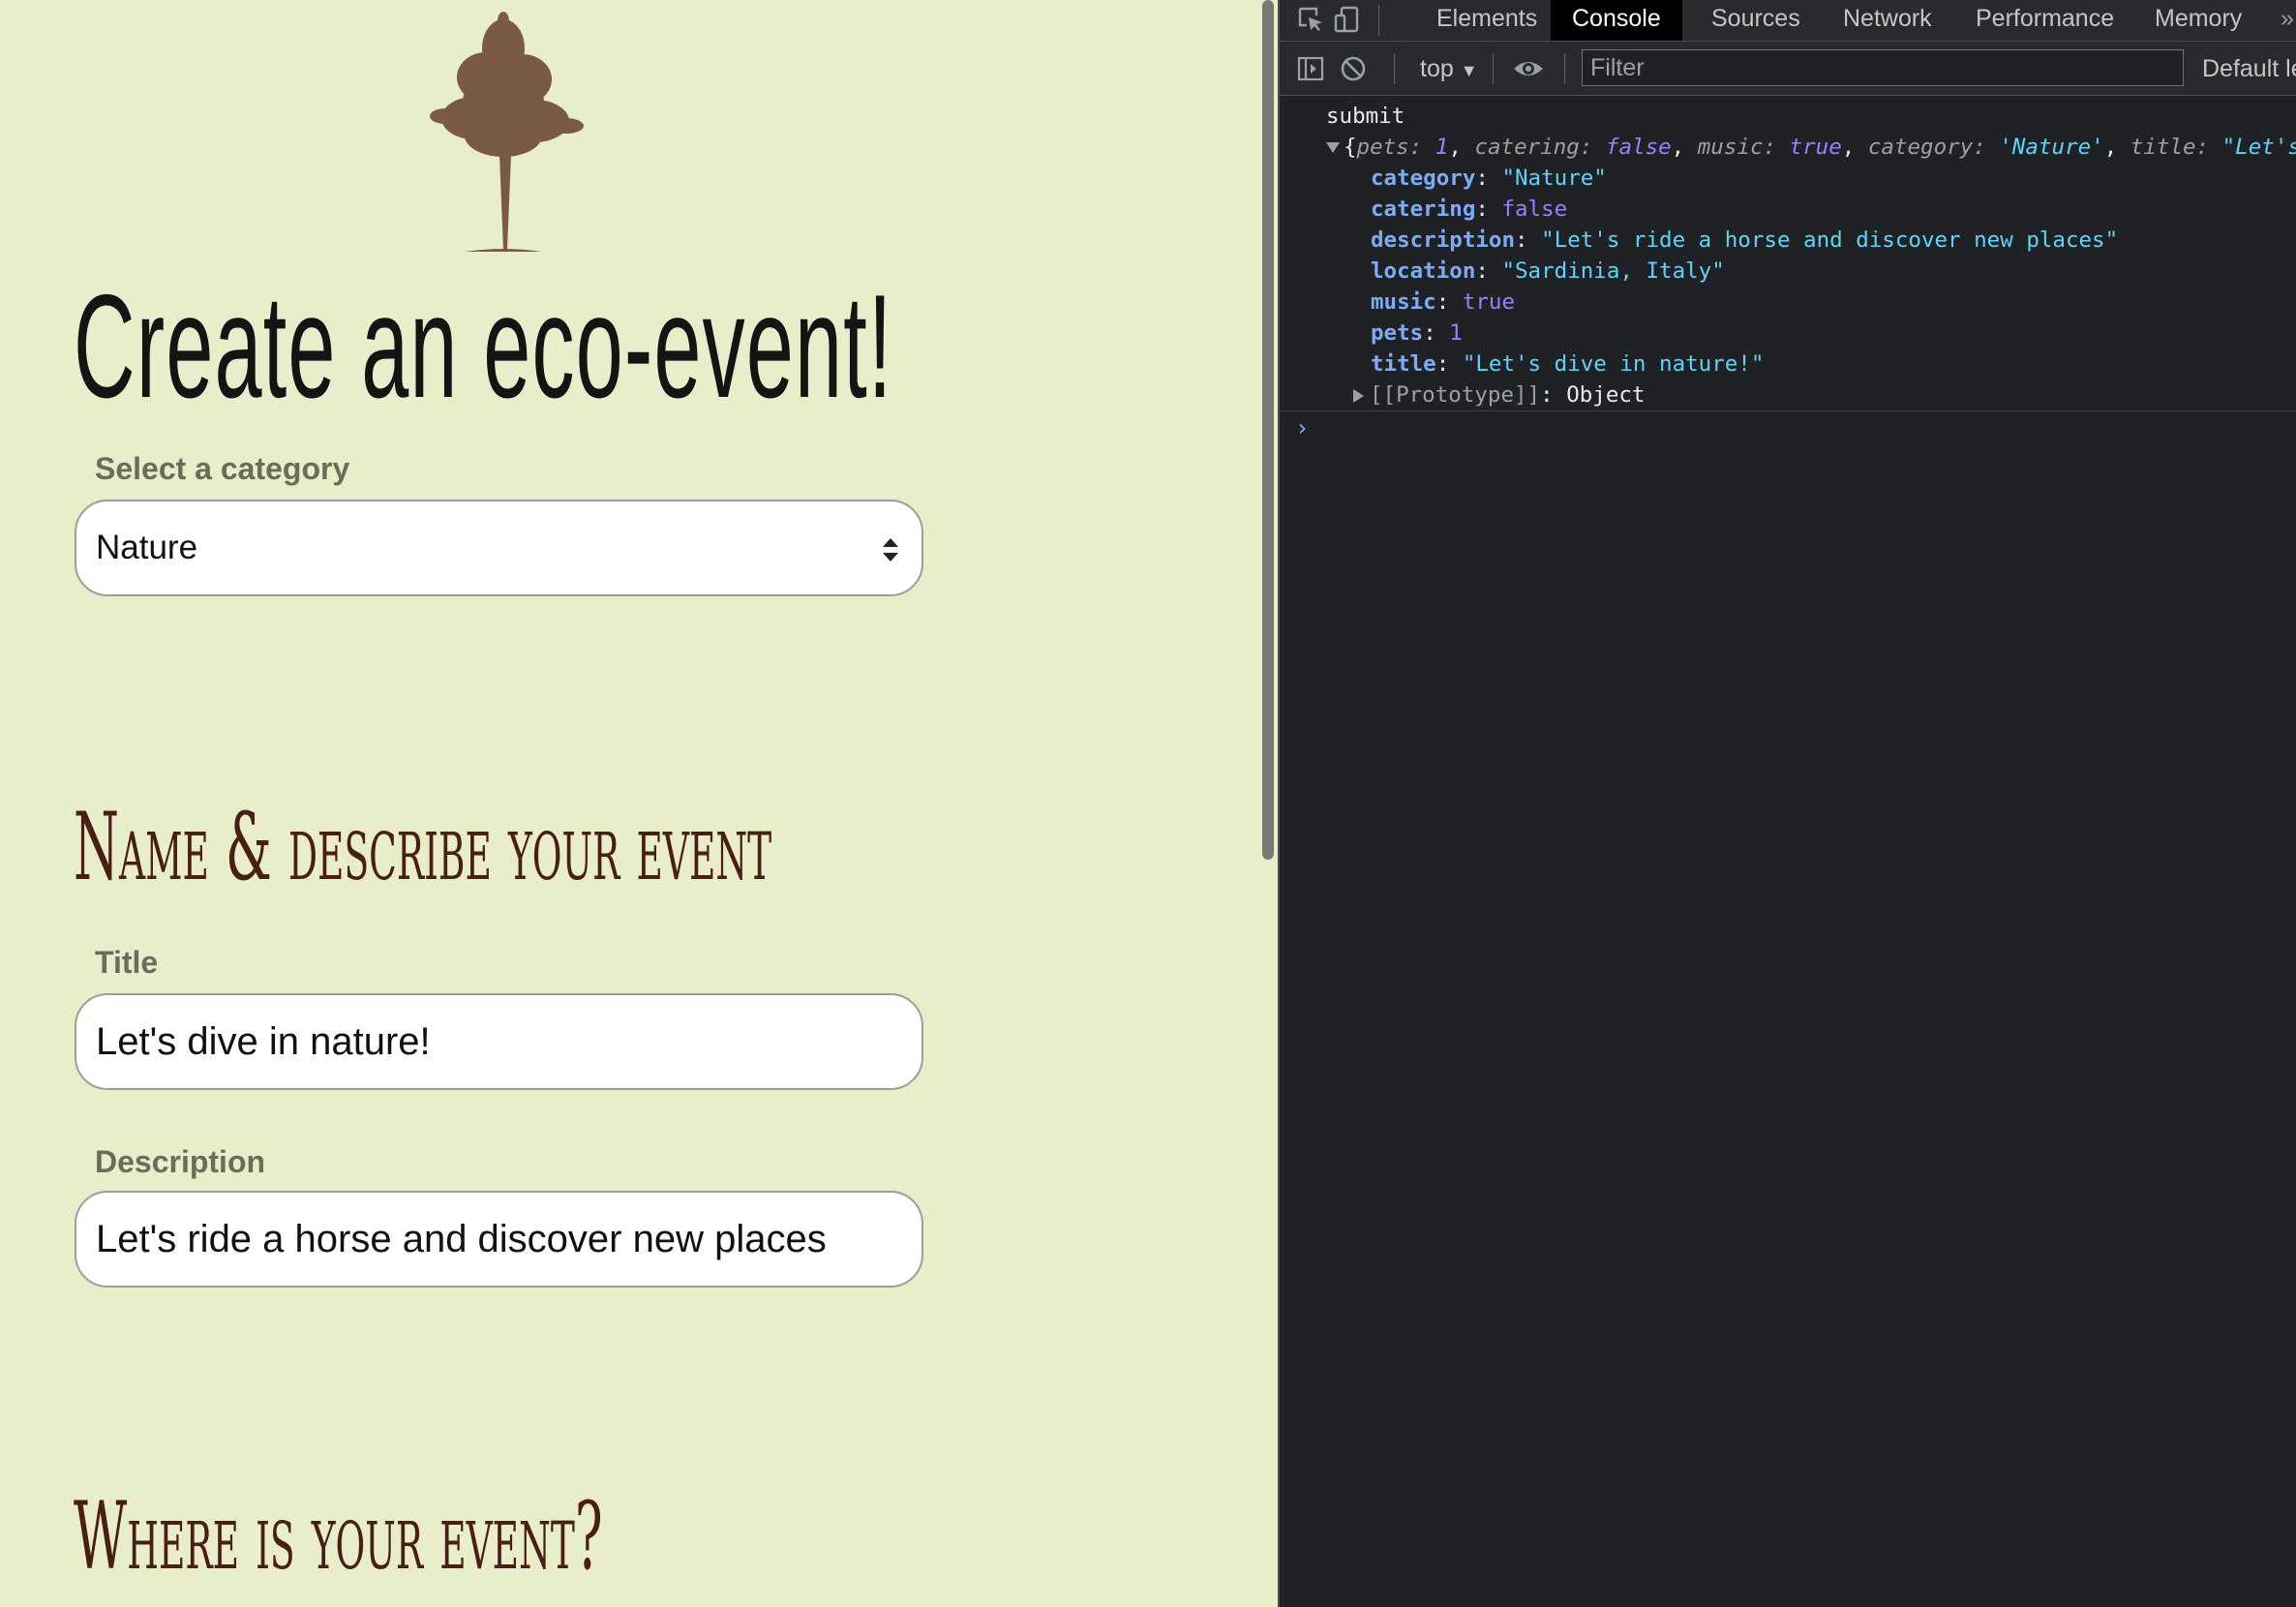  Describe the element at coordinates (507, 132) in the screenshot. I see `tree-logo-icon` at that location.